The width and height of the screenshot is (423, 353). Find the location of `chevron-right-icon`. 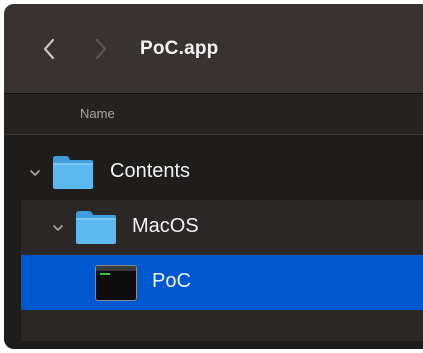

chevron-right-icon is located at coordinates (101, 49).